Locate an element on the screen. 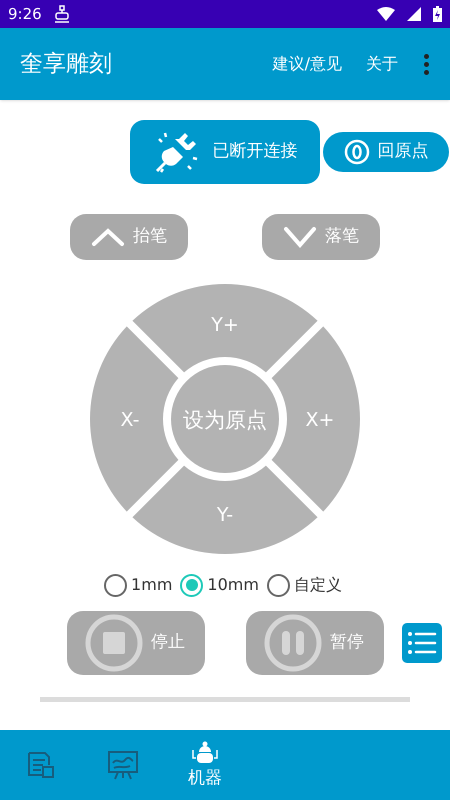 This screenshot has height=800, width=450. control-button: 停止 is located at coordinates (136, 643).